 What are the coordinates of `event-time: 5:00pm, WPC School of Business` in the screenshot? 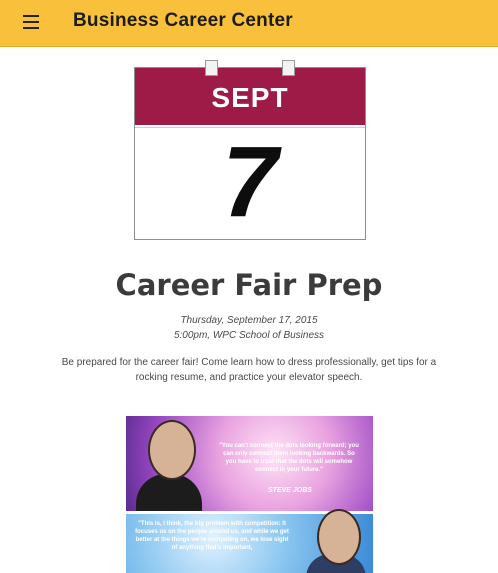 It's located at (249, 335).